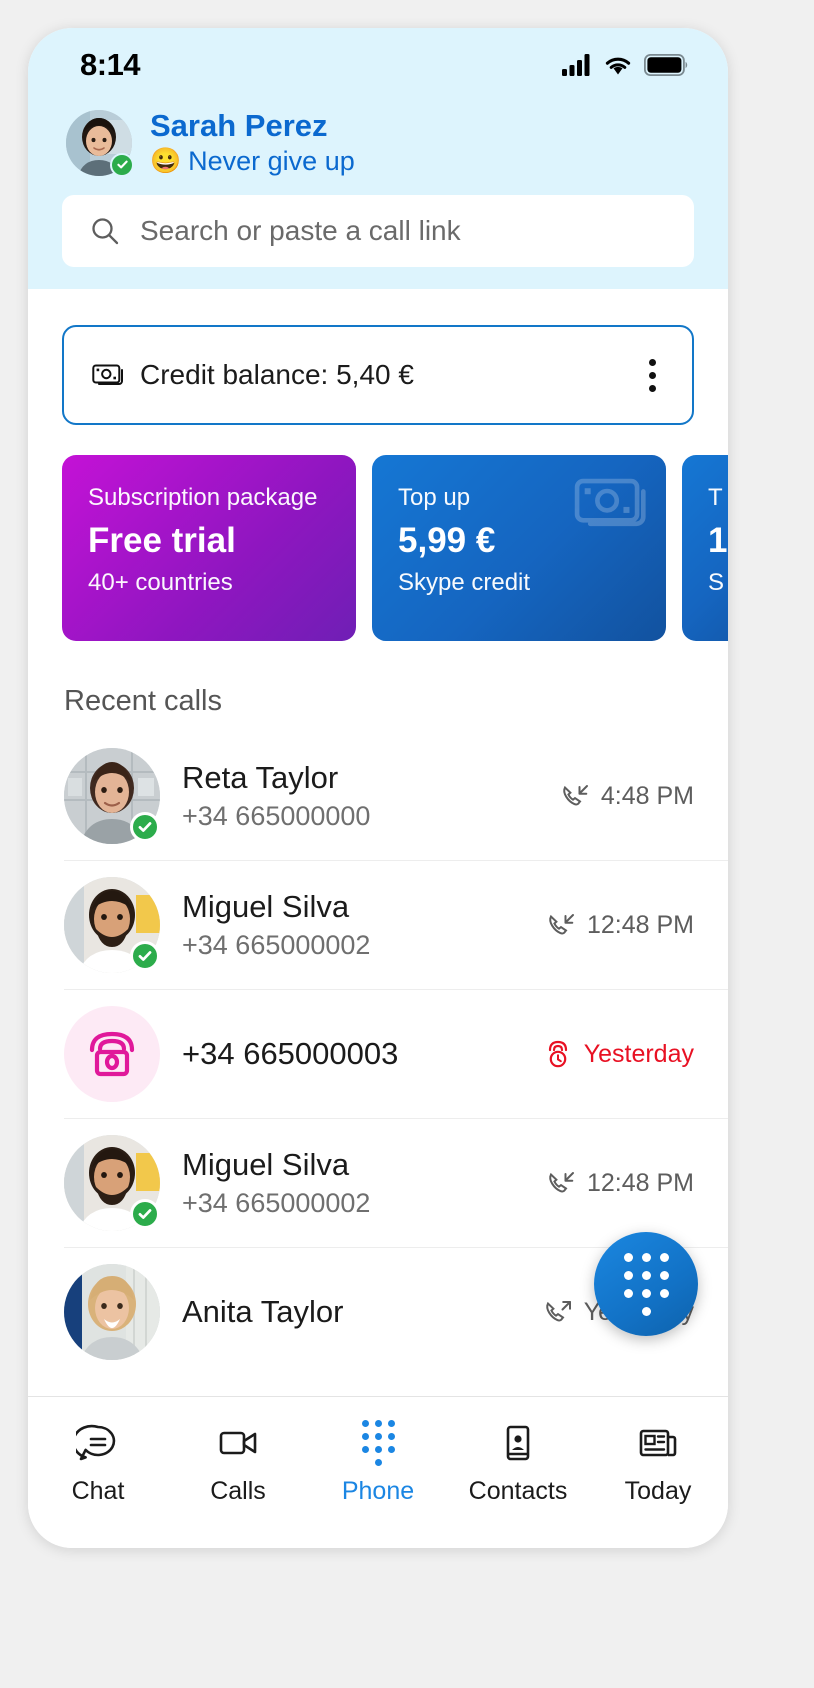 This screenshot has width=814, height=1688. Describe the element at coordinates (652, 375) in the screenshot. I see `more-vertical-icon` at that location.